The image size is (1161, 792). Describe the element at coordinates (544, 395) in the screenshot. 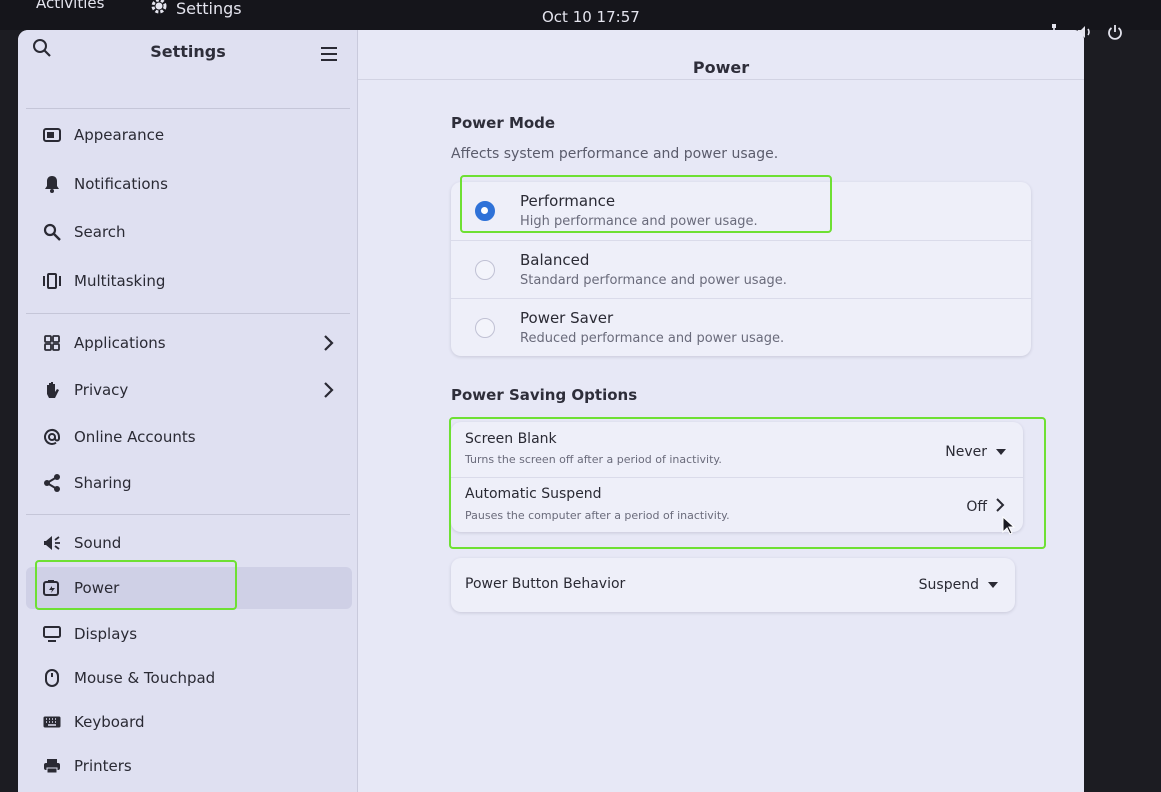

I see `power-saving-title: Power Saving Options` at that location.